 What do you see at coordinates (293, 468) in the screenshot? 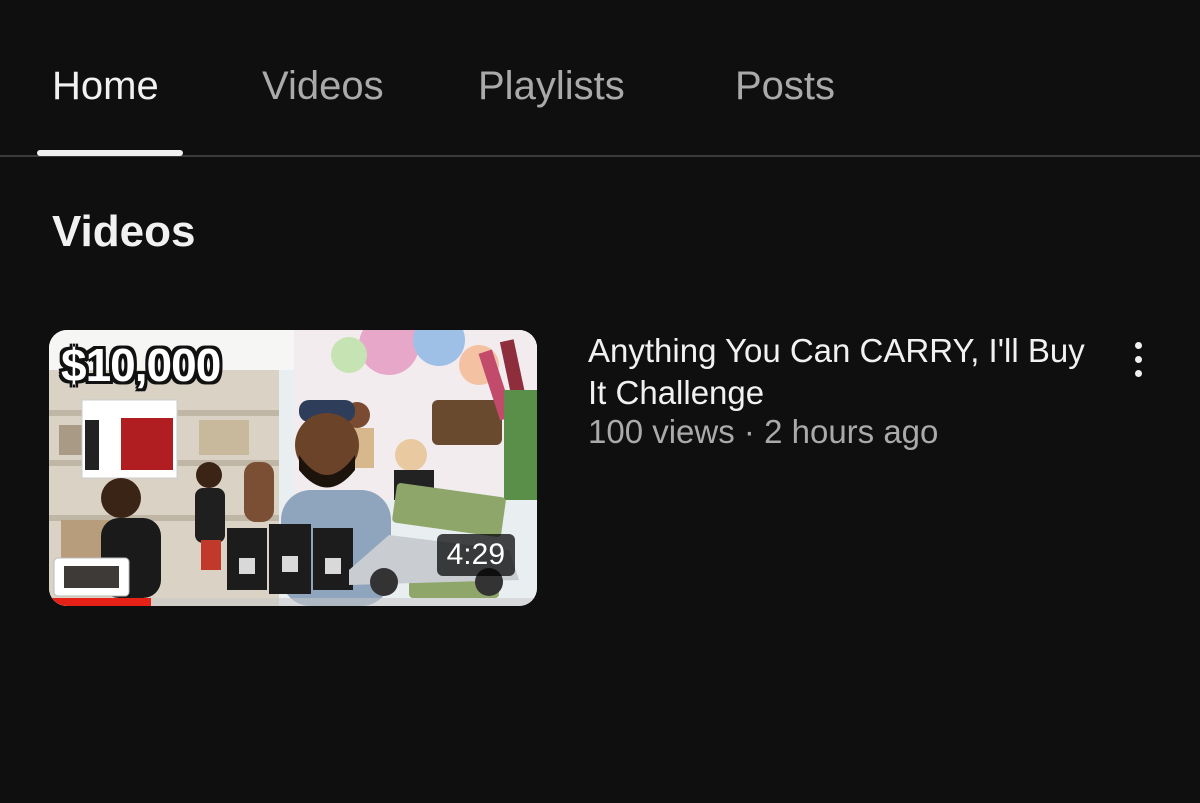
I see `video-thumbnail: $10,000 4:29` at bounding box center [293, 468].